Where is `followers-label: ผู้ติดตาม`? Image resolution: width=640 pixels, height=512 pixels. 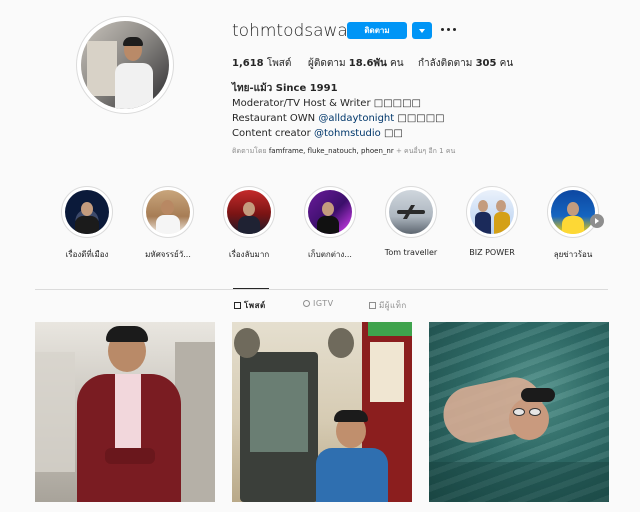 followers-label: ผู้ติดตาม is located at coordinates (327, 63).